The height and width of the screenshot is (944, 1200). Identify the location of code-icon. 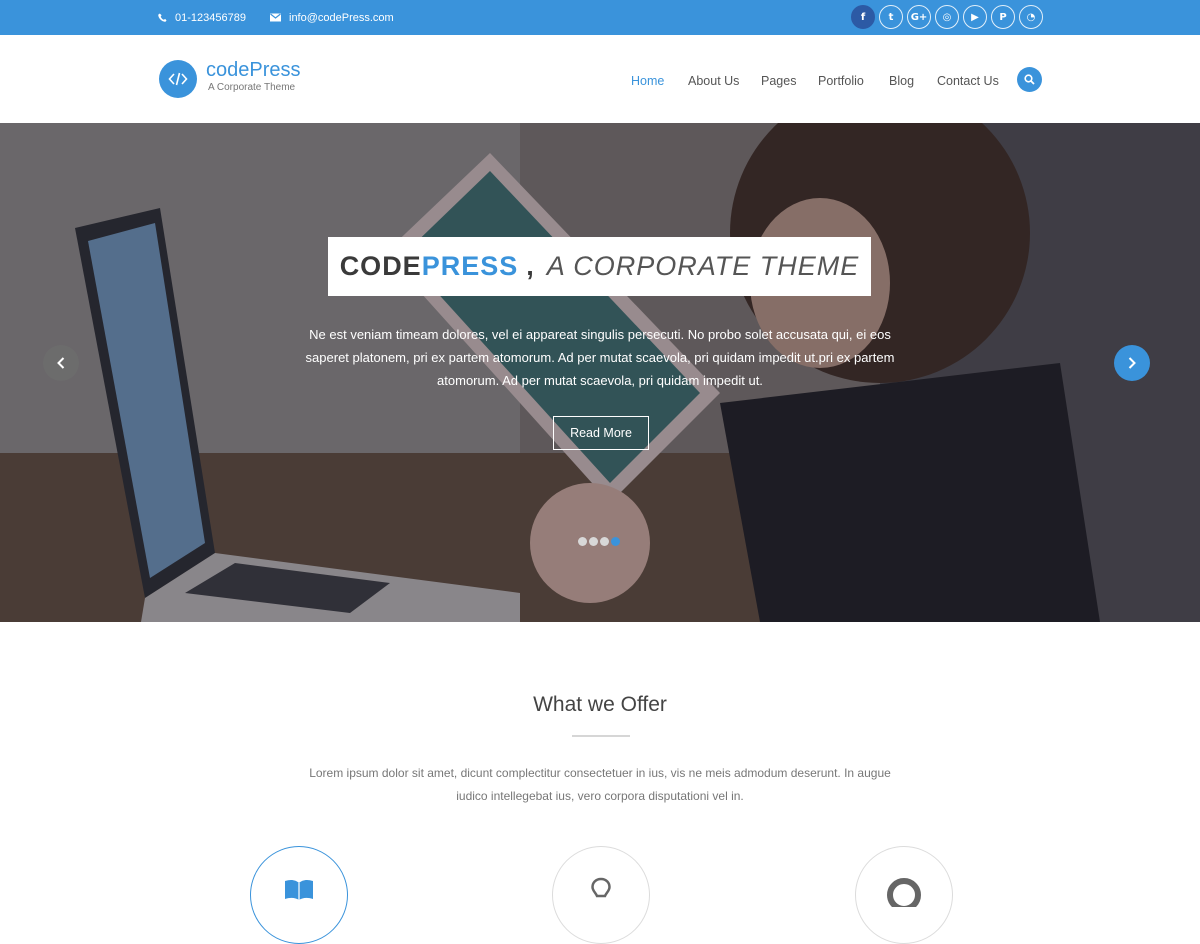
(178, 79).